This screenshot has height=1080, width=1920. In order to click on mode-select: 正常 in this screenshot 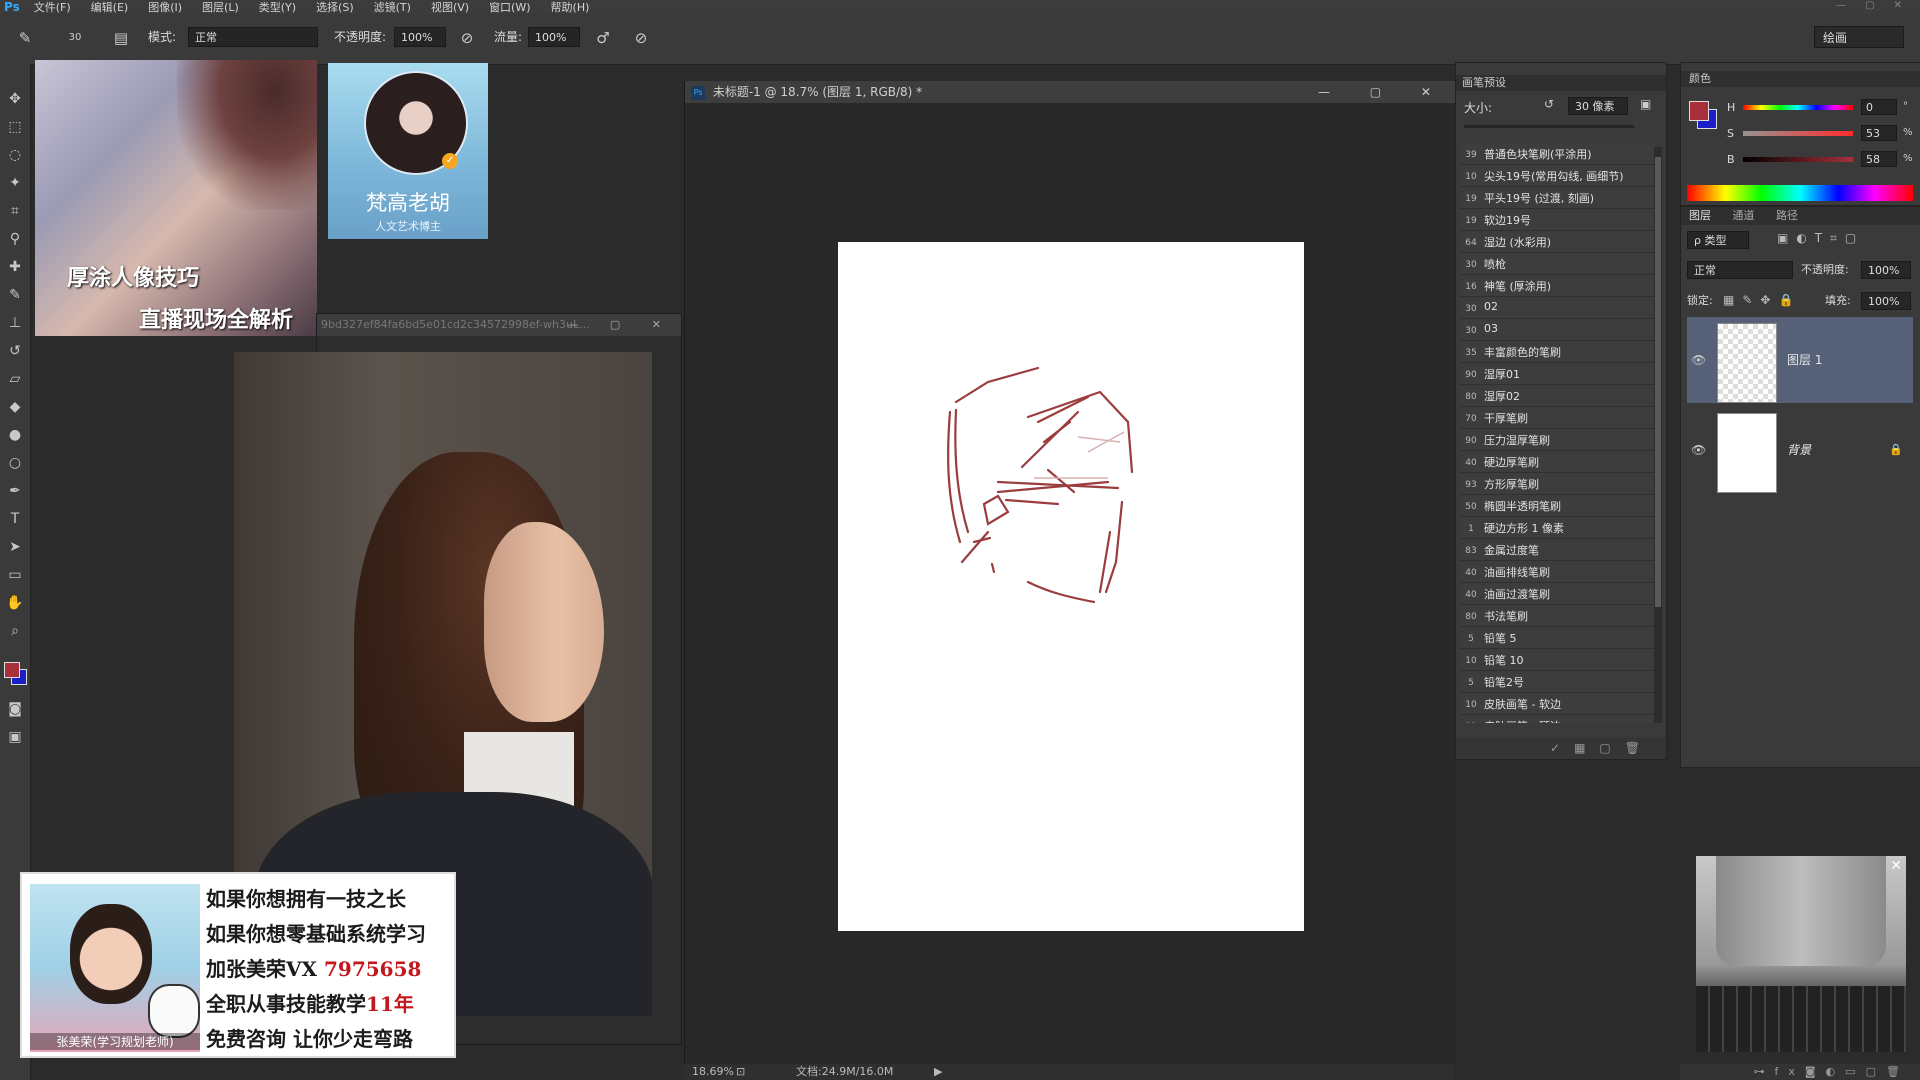, I will do `click(253, 37)`.